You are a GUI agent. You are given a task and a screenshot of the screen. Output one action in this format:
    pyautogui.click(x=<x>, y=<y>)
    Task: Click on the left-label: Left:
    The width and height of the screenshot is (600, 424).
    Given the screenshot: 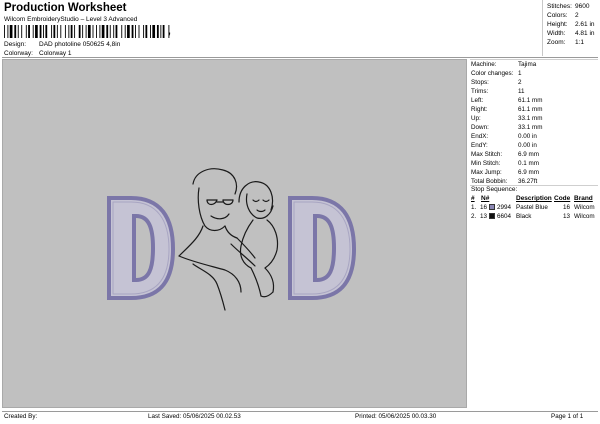 What is the action you would take?
    pyautogui.click(x=477, y=100)
    